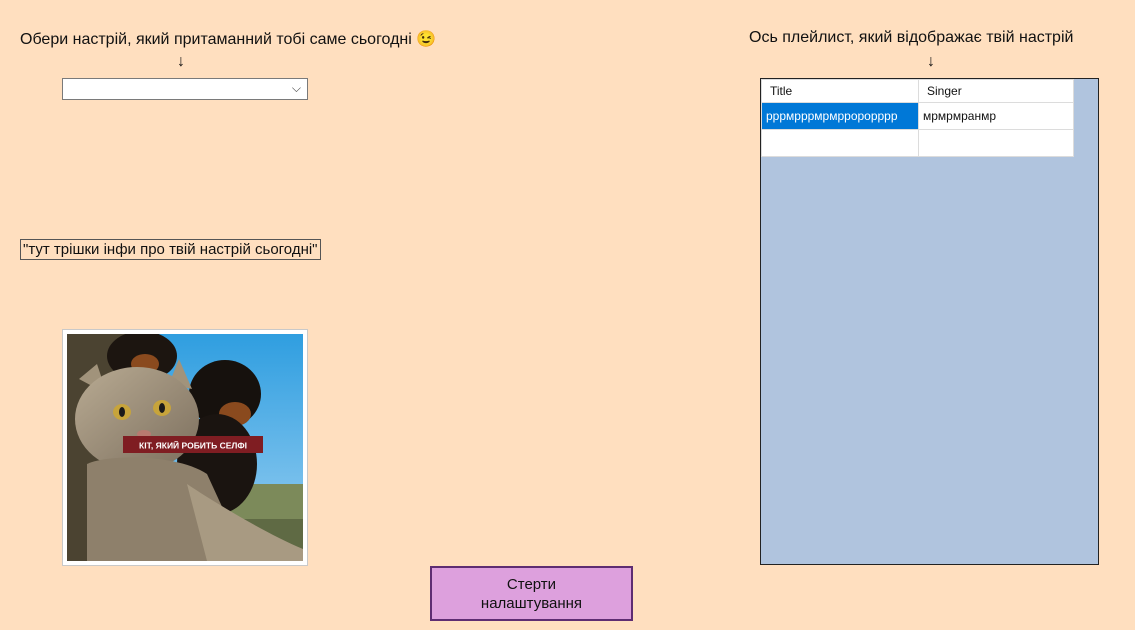 The width and height of the screenshot is (1135, 630). What do you see at coordinates (840, 143) in the screenshot?
I see `cell-title` at bounding box center [840, 143].